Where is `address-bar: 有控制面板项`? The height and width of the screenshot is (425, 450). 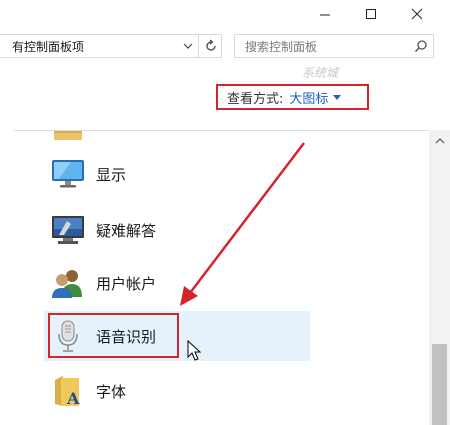 address-bar: 有控制面板项 is located at coordinates (111, 46).